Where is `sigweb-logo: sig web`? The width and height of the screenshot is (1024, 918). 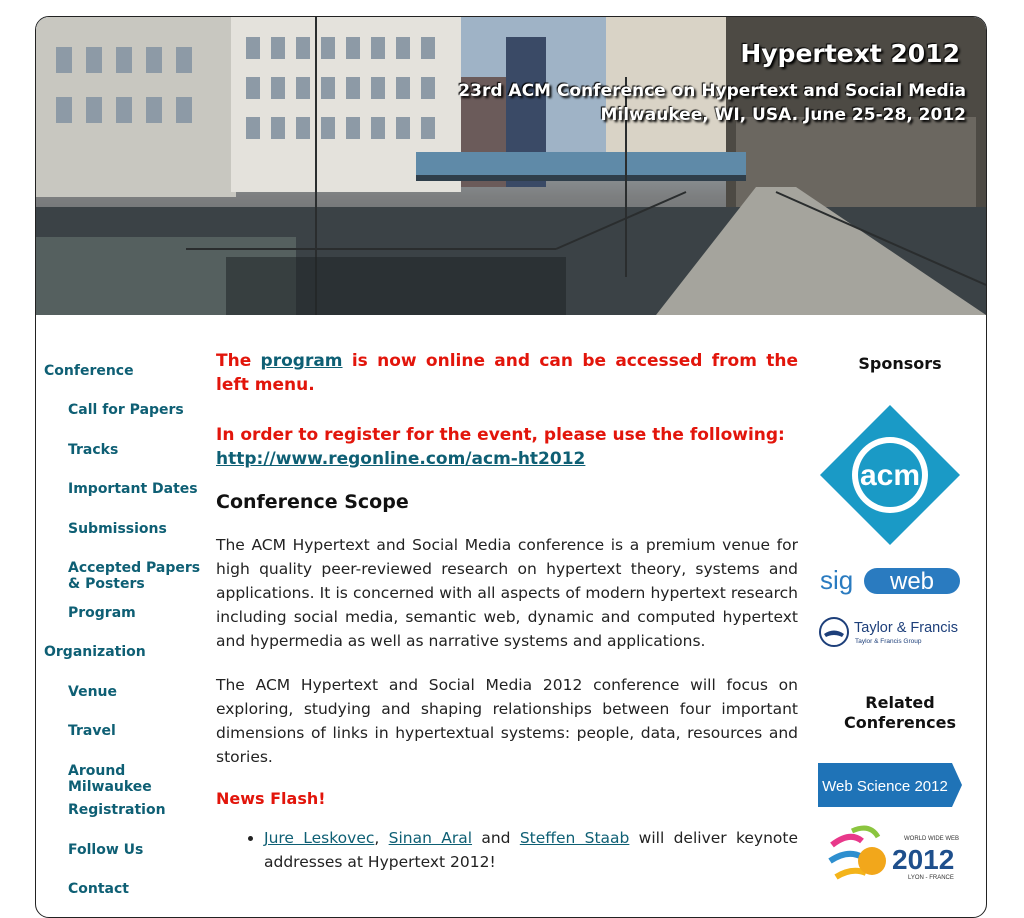
sigweb-logo: sig web is located at coordinates (890, 581).